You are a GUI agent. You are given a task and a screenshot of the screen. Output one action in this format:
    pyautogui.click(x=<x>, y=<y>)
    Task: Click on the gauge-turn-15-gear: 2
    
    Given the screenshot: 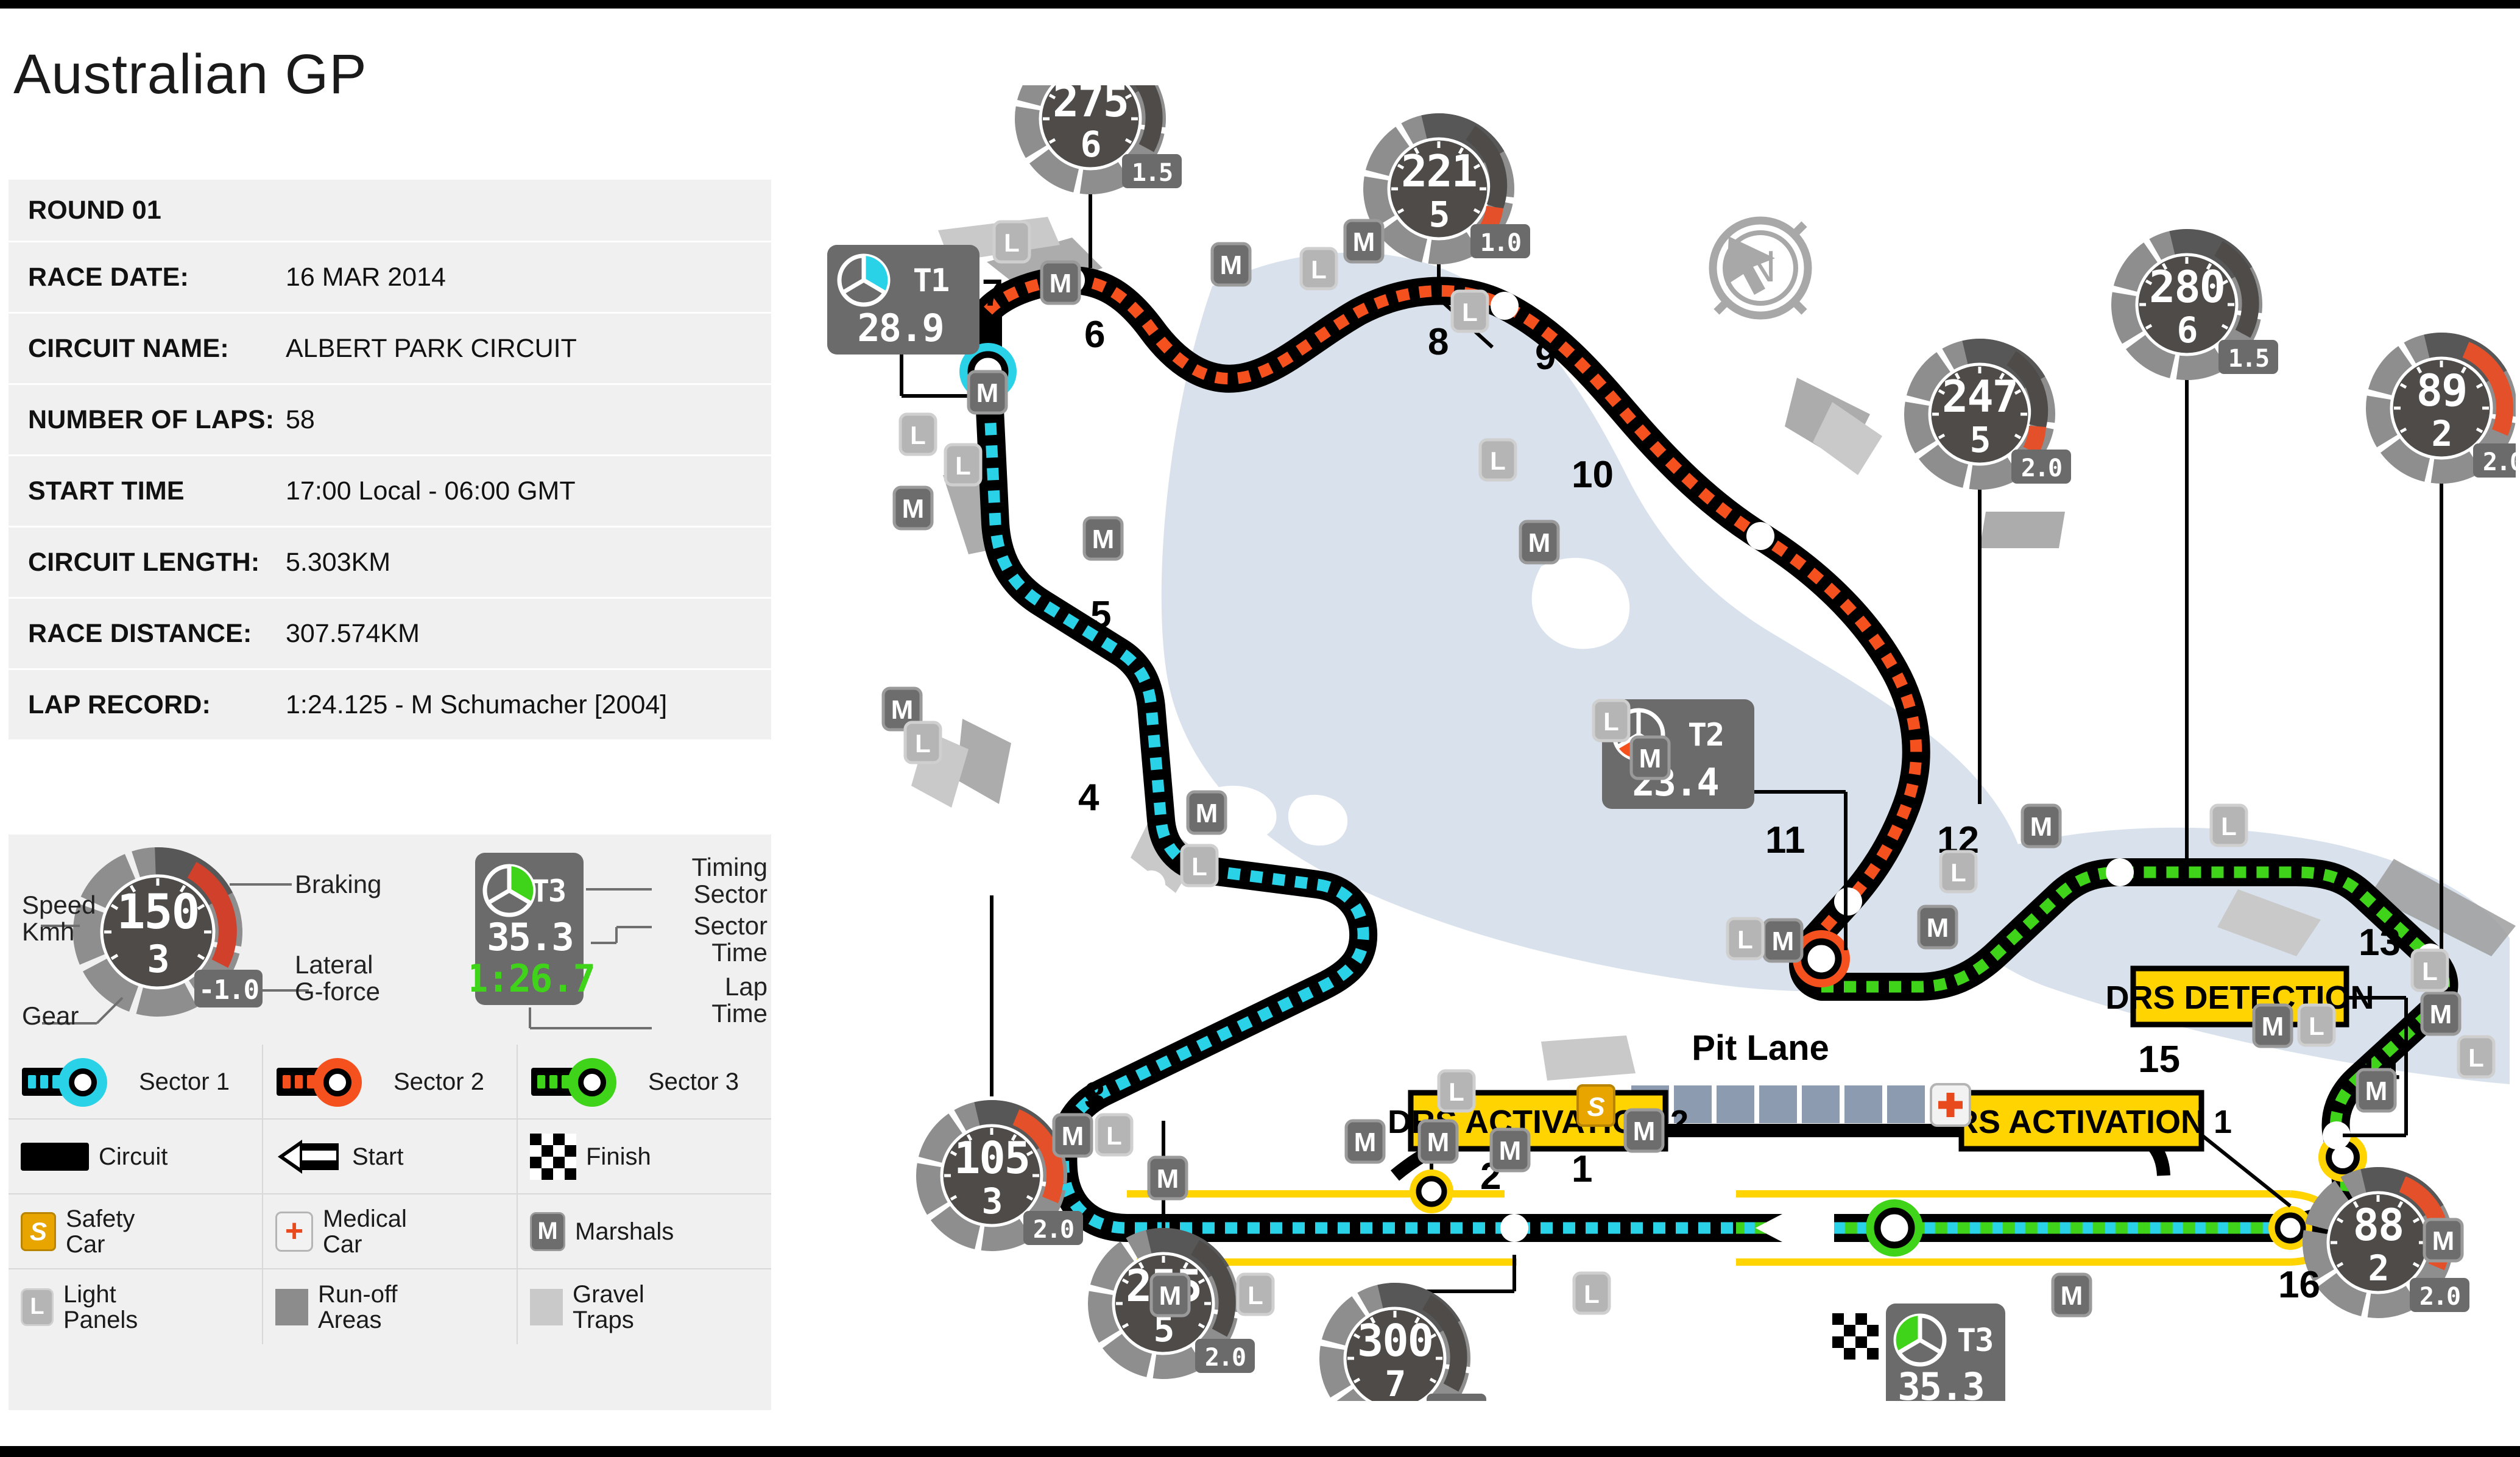 What is the action you would take?
    pyautogui.click(x=2378, y=1268)
    